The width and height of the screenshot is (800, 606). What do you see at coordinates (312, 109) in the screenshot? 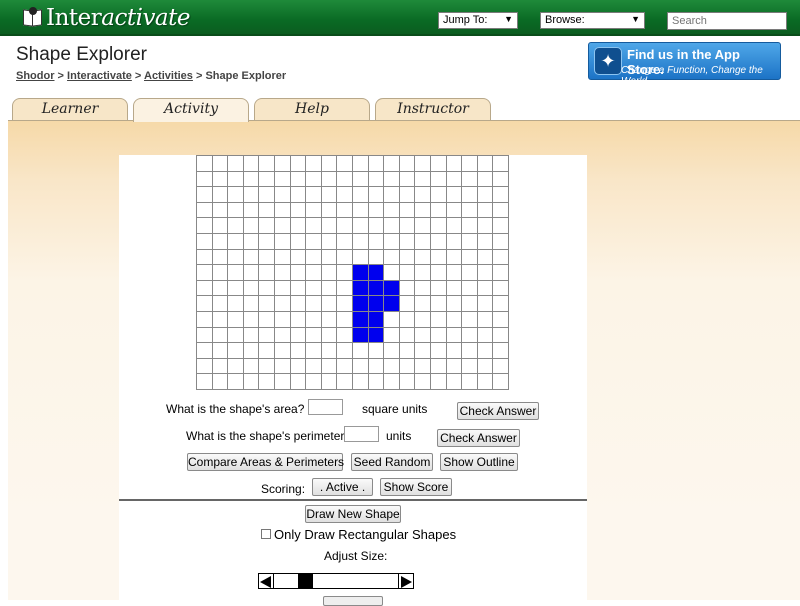
I see `tab-help: Help` at bounding box center [312, 109].